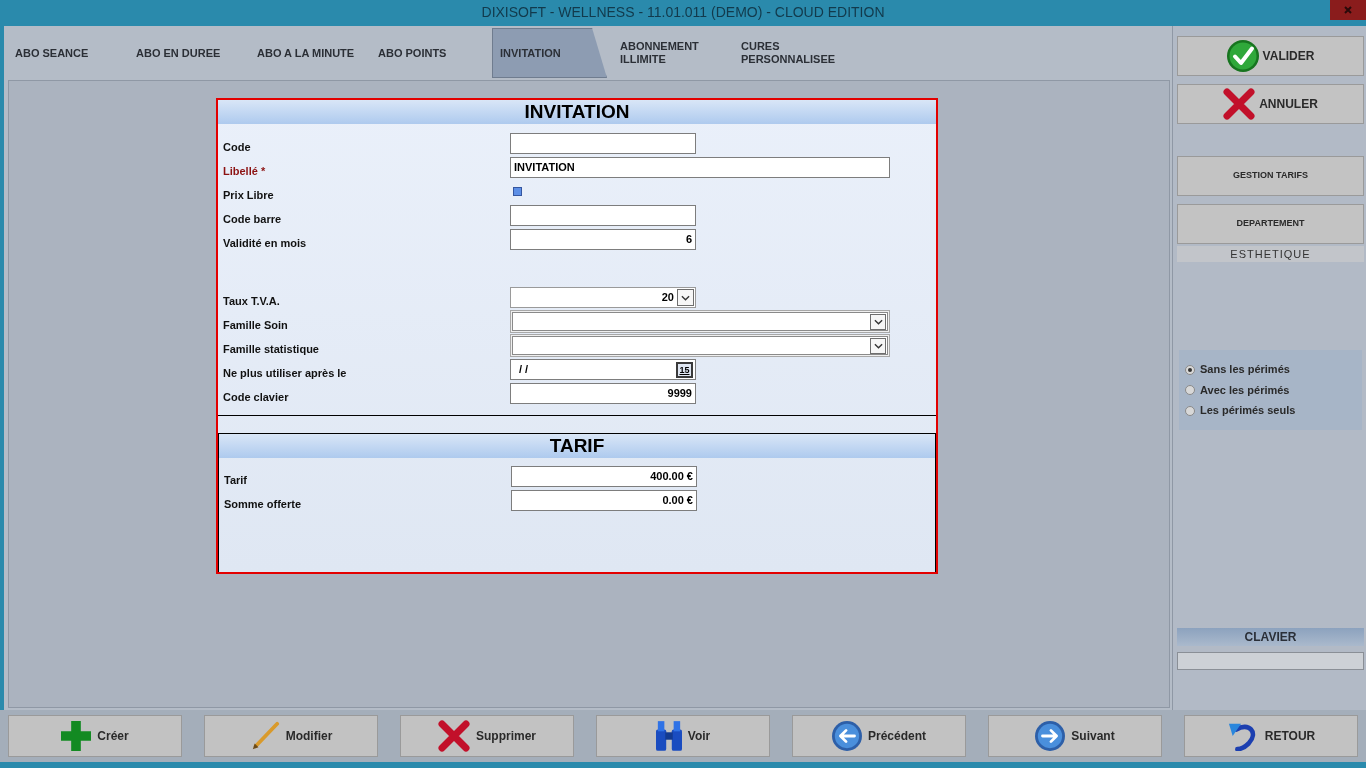 The width and height of the screenshot is (1366, 768). I want to click on window-title: DIXISOFT - WELLNESS - 11.01.011 (DEMO) - CLOUD EDITION, so click(683, 12).